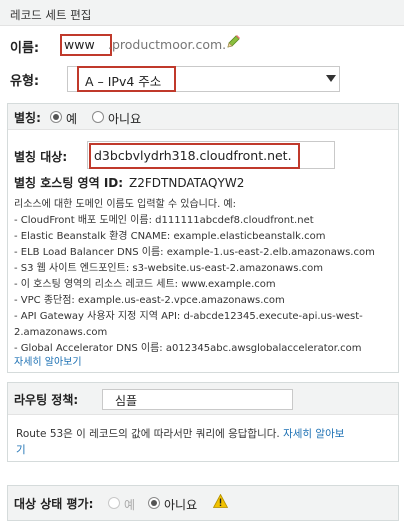 The width and height of the screenshot is (404, 521). I want to click on health-no-radio, so click(154, 503).